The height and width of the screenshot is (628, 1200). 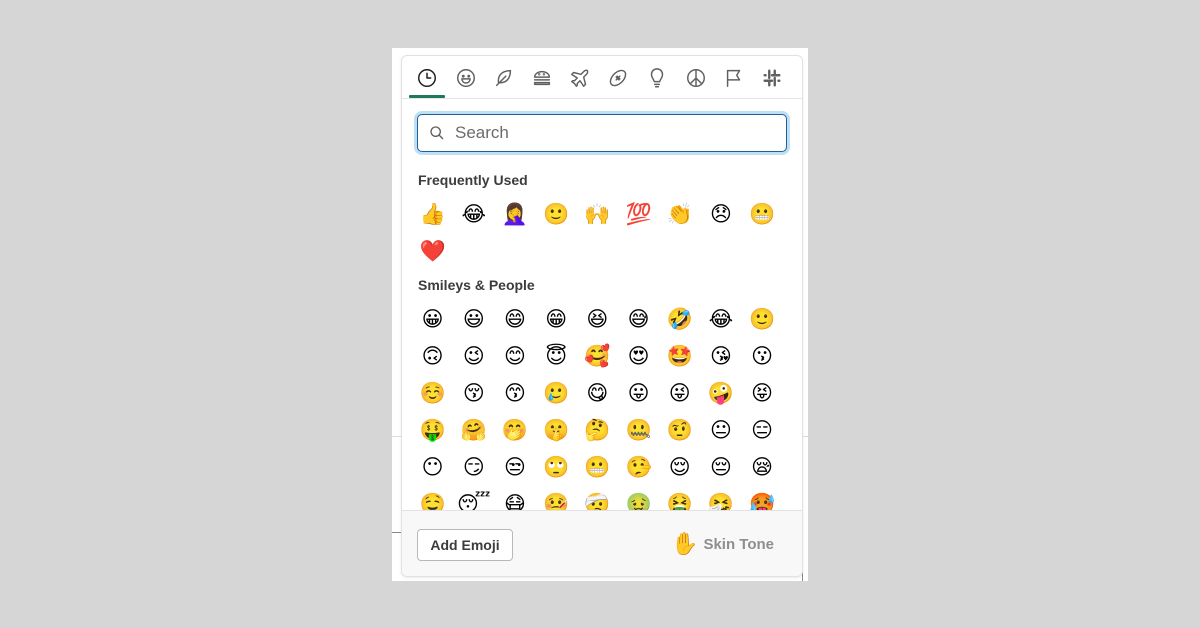 I want to click on tab-food, so click(x=542, y=78).